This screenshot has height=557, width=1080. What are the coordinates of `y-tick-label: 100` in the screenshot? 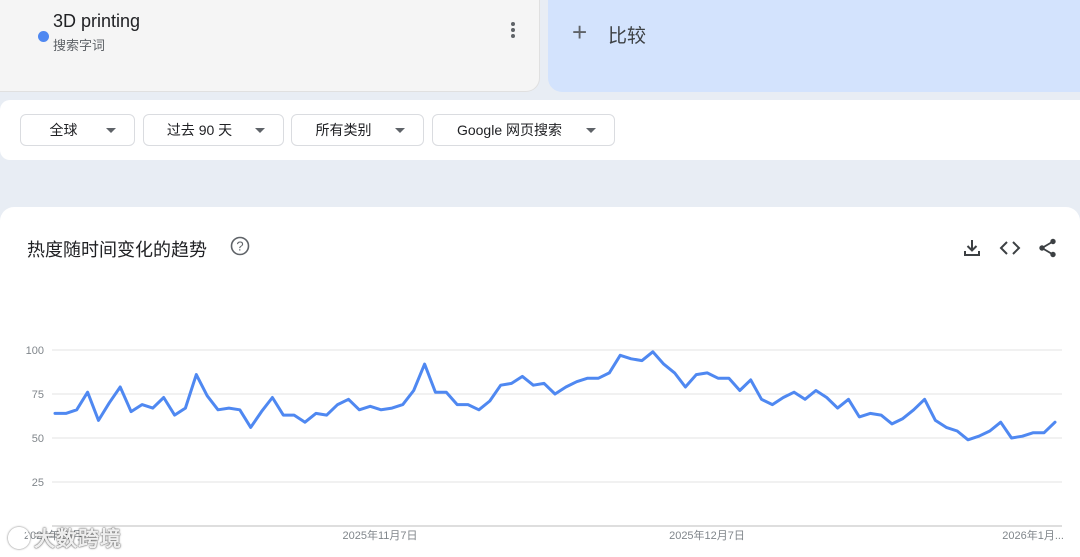 It's located at (35, 351).